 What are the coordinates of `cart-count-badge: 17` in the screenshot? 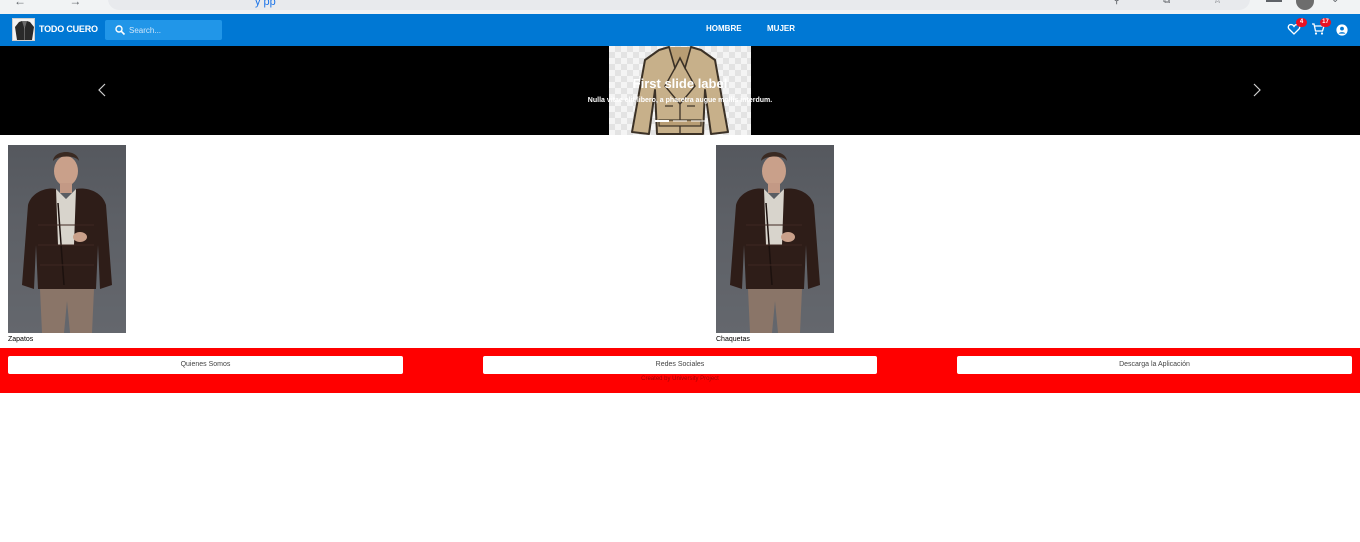 It's located at (1325, 22).